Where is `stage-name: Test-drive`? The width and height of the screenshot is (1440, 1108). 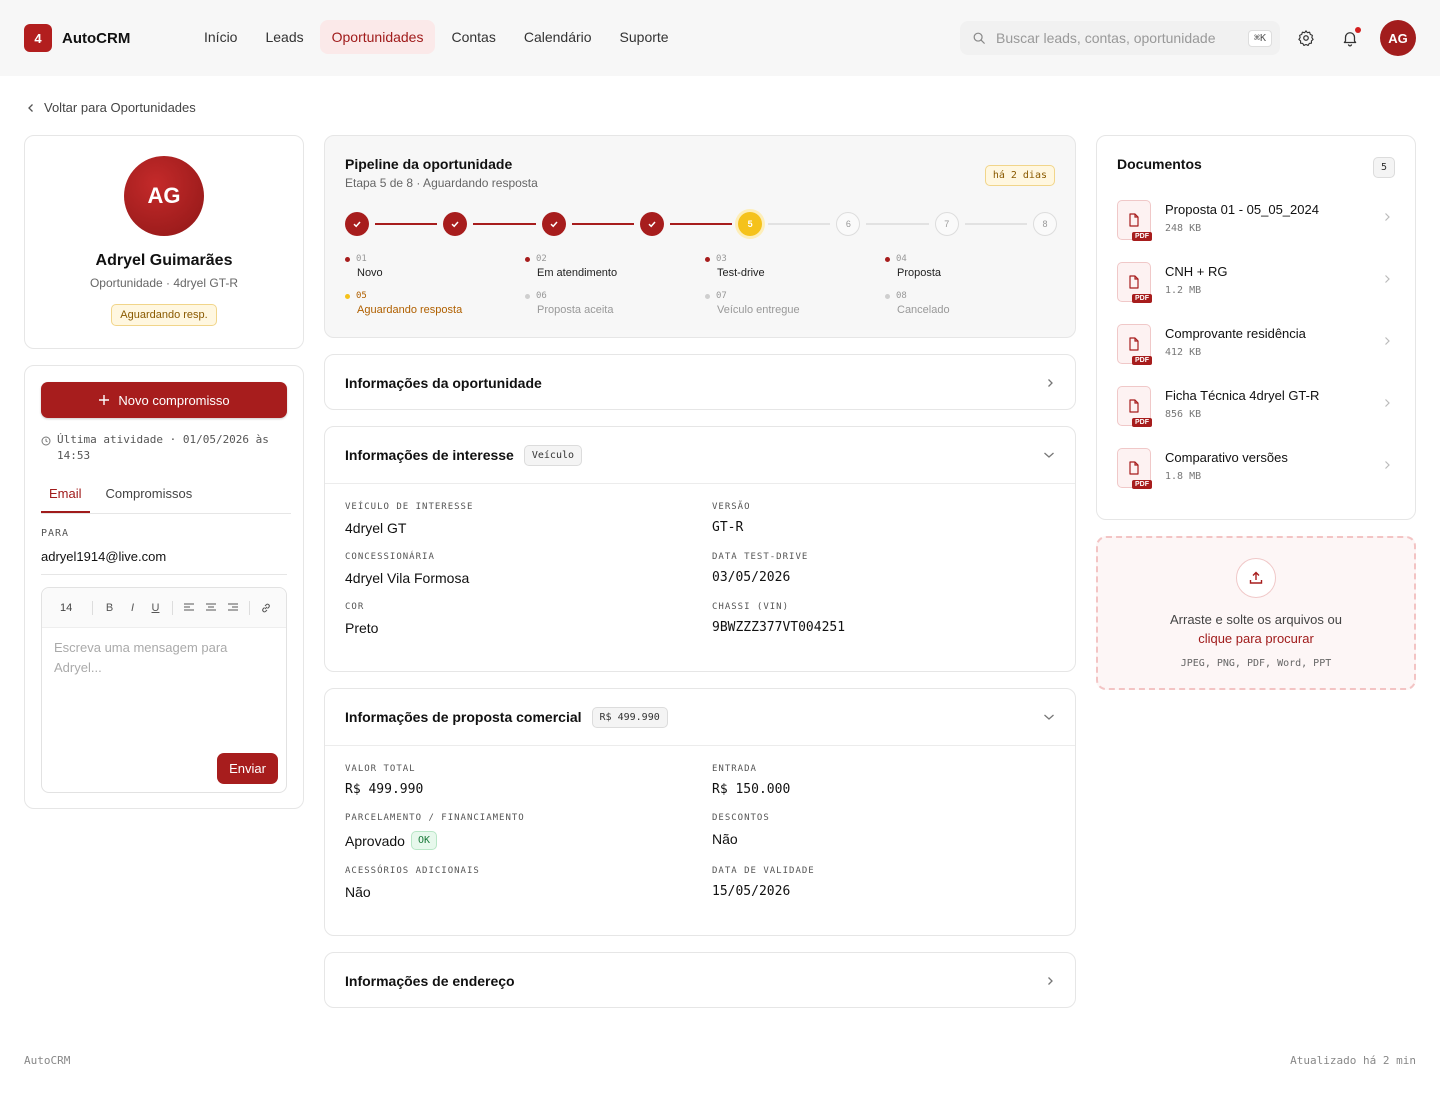 stage-name: Test-drive is located at coordinates (741, 273).